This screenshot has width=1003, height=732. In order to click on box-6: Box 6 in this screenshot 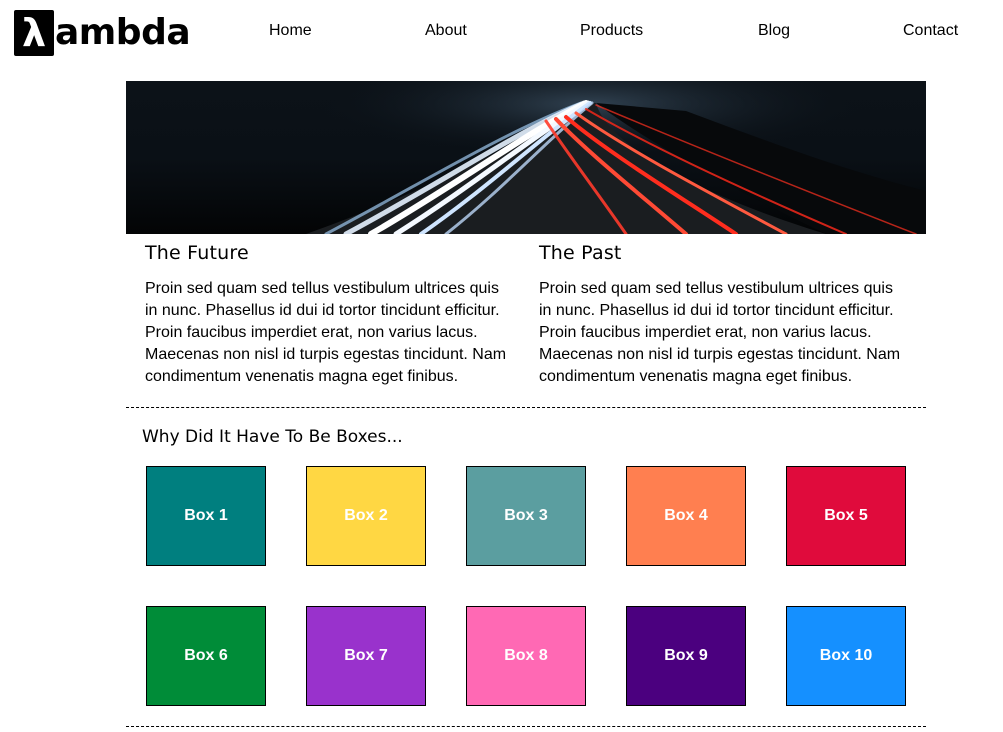, I will do `click(206, 656)`.